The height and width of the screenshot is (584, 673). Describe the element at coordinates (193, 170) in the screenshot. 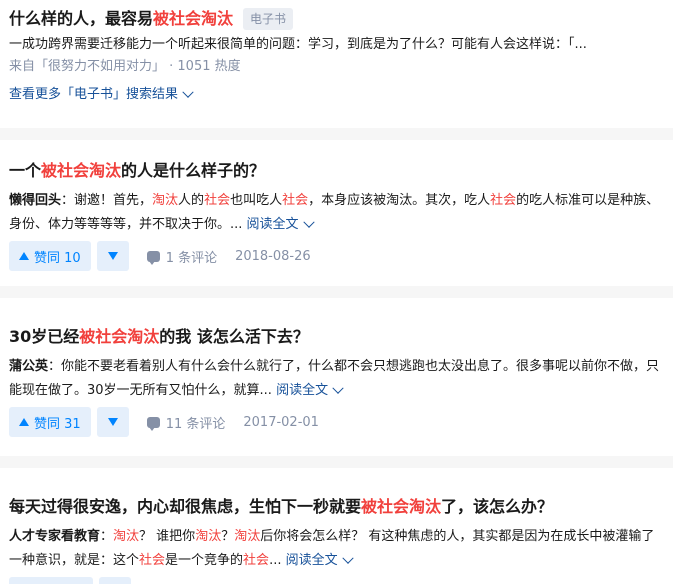

I see `question-title-text: 的人是什么样子的？` at that location.